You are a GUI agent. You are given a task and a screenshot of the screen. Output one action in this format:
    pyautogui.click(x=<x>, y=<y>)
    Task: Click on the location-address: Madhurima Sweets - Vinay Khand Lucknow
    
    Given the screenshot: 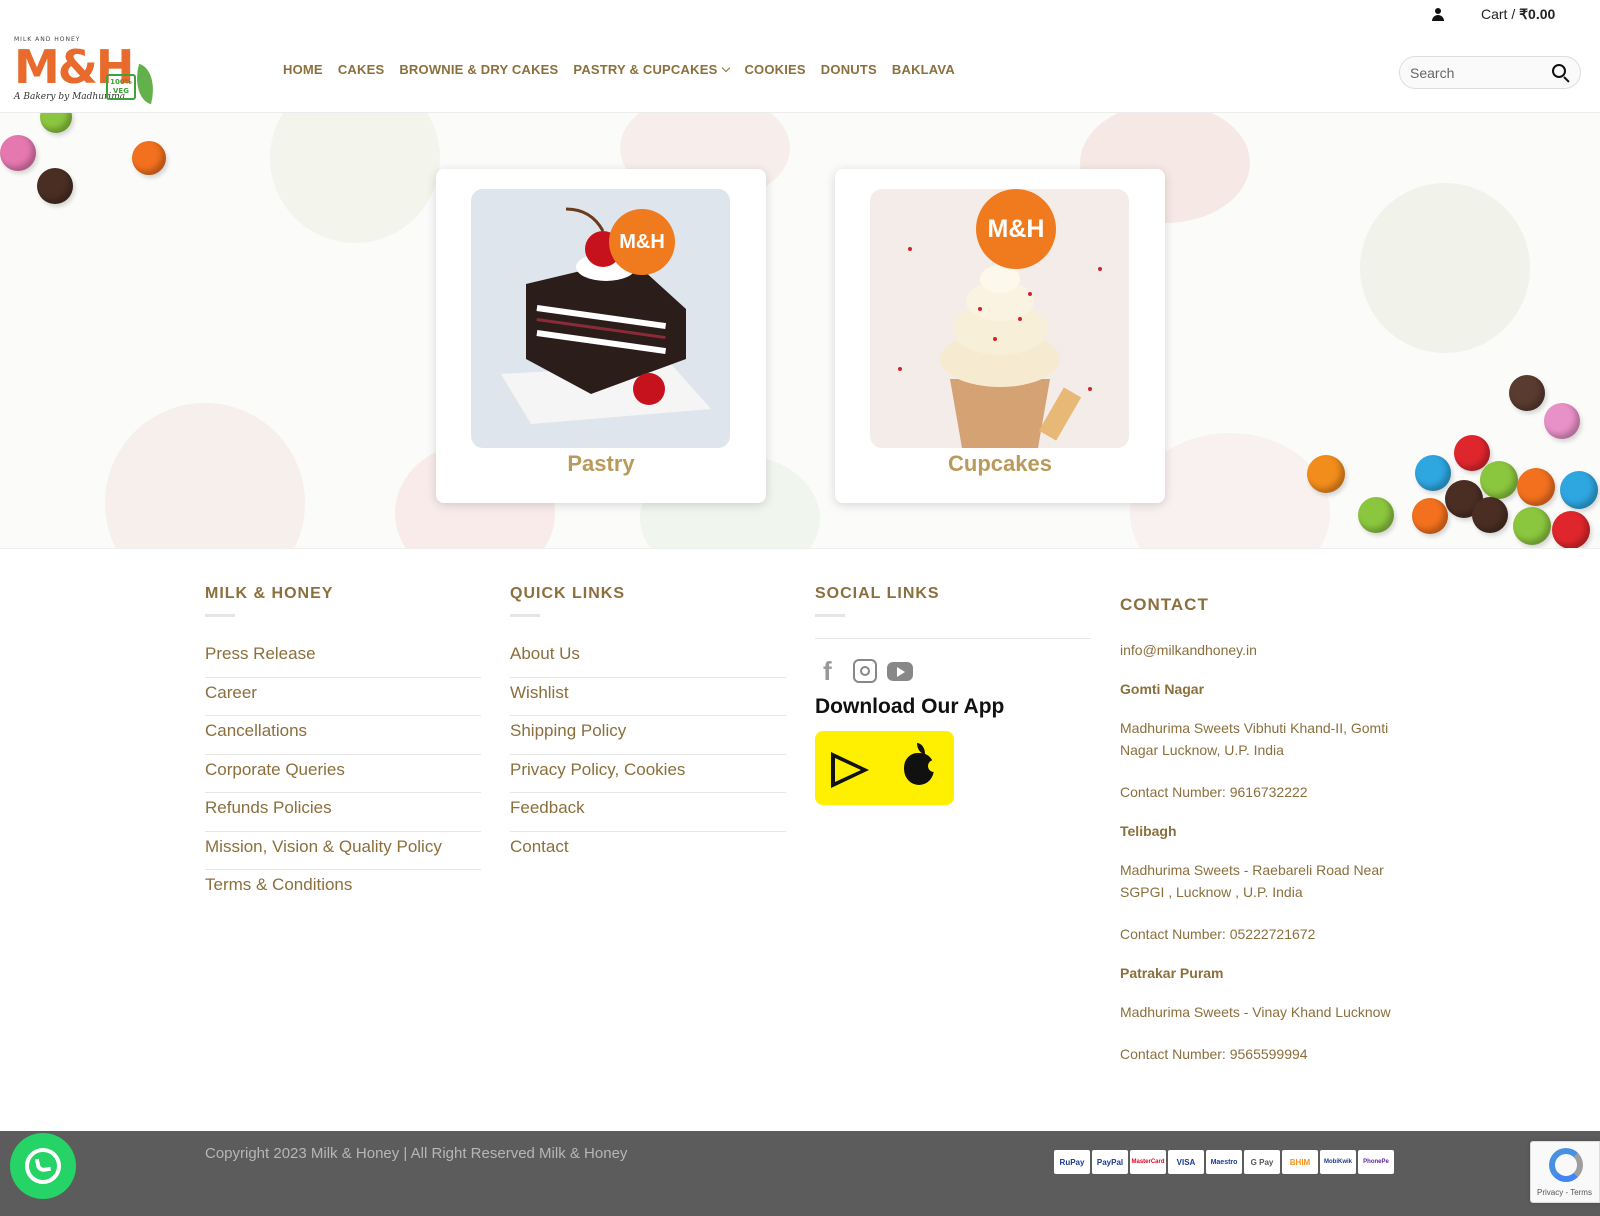 What is the action you would take?
    pyautogui.click(x=1255, y=1012)
    